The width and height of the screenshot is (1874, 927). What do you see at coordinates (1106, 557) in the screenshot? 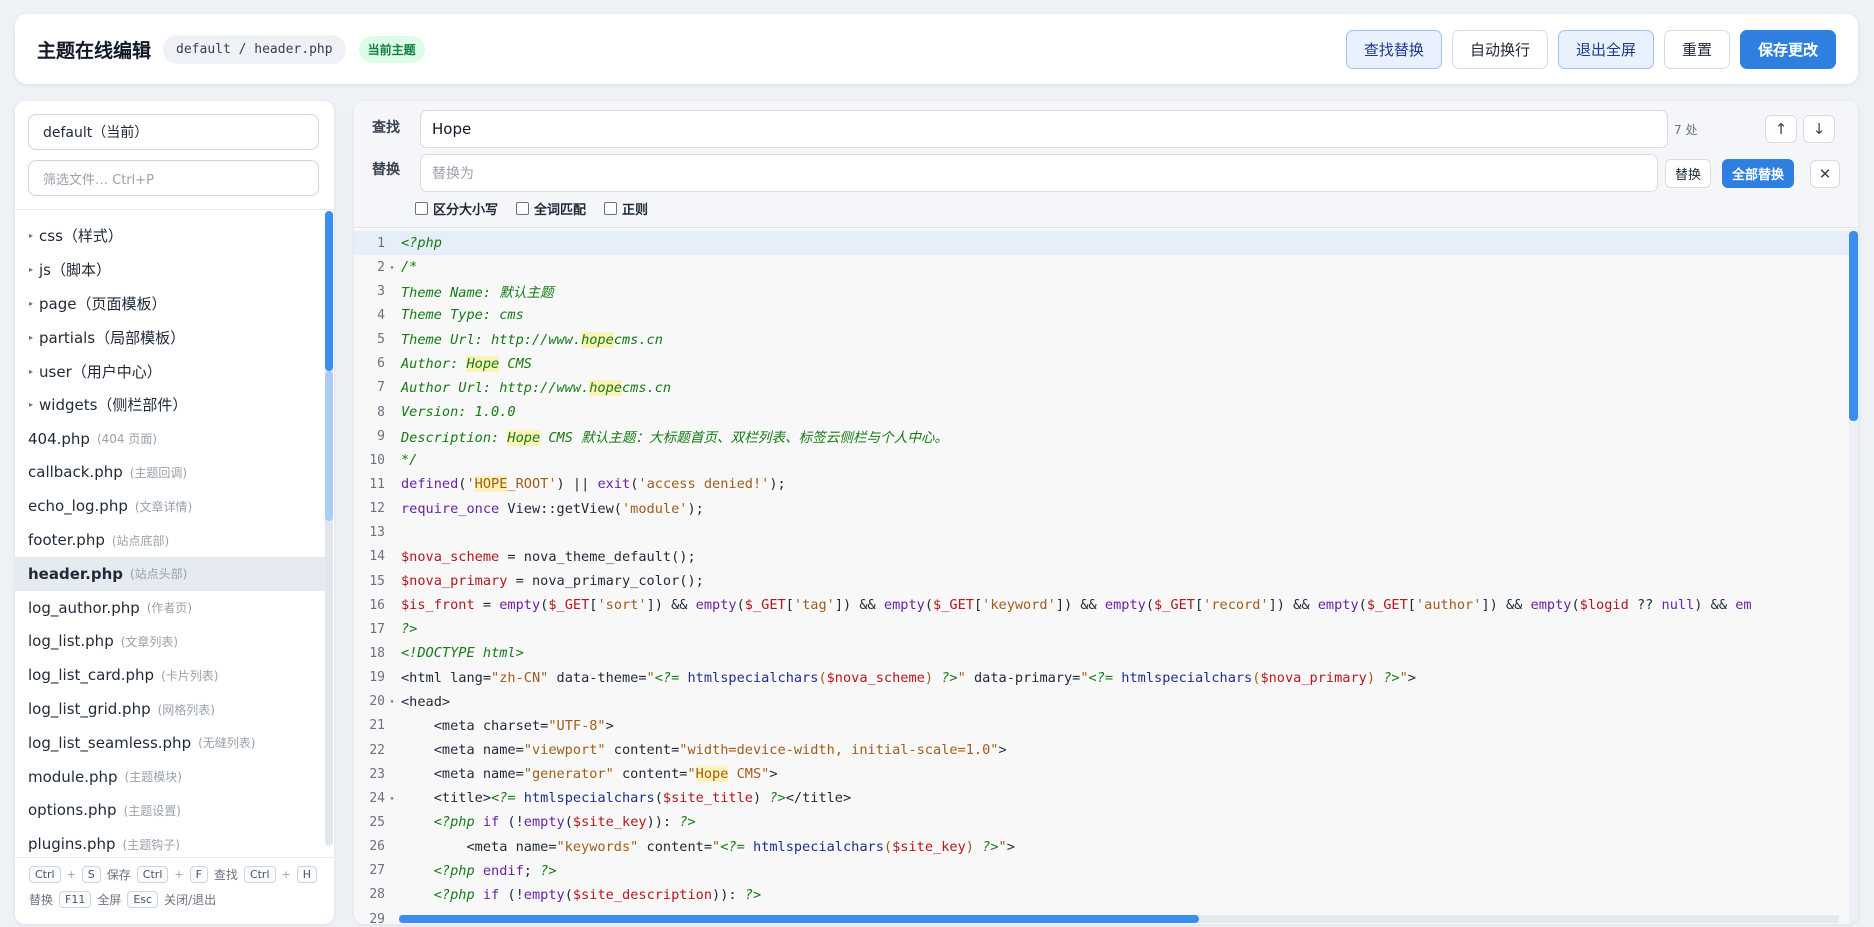
I see `code-line: 14 $nova_scheme = nova_theme_default();` at bounding box center [1106, 557].